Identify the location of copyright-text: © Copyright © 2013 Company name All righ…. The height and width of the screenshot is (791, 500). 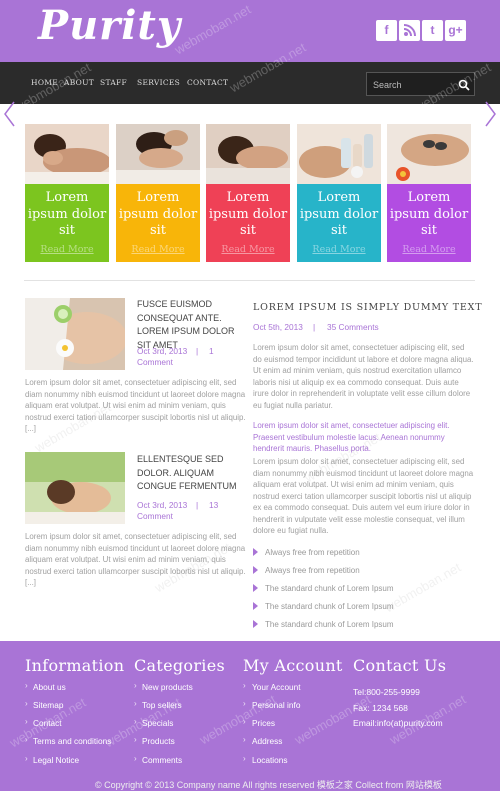
(268, 785).